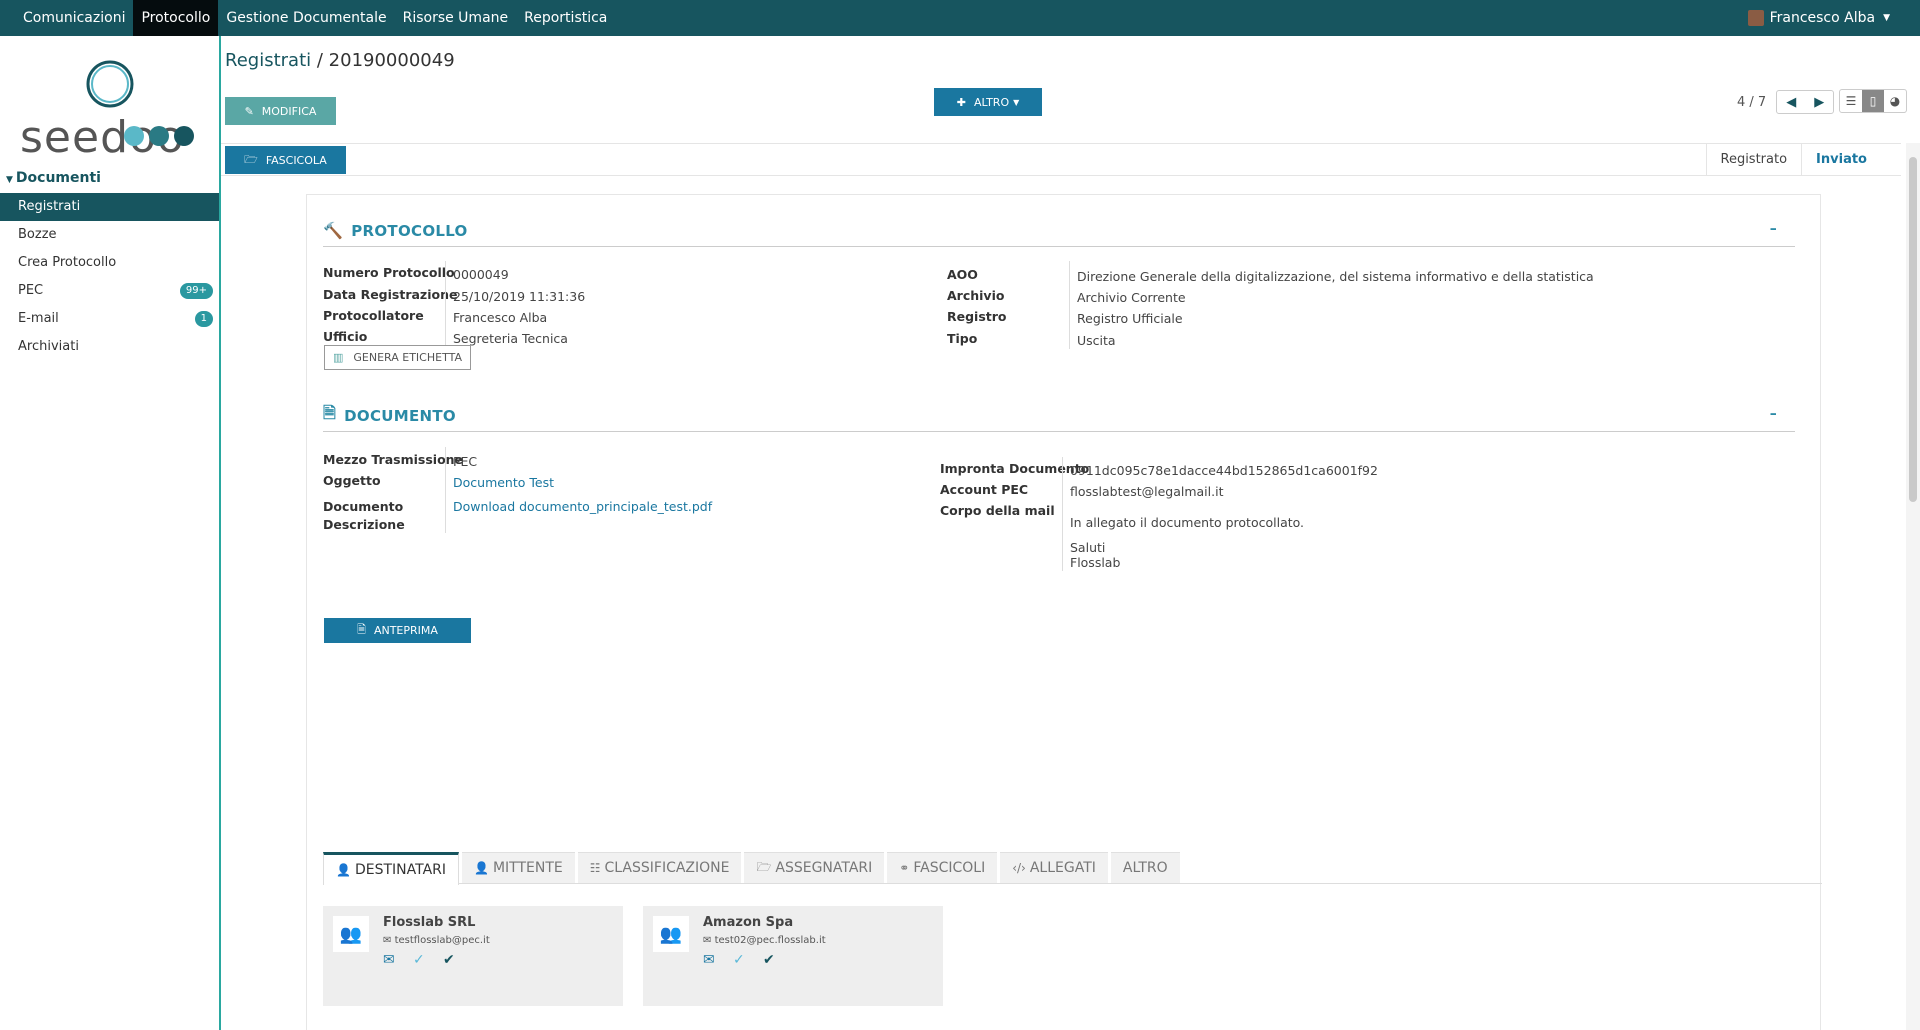 The image size is (1920, 1030). Describe the element at coordinates (268, 60) in the screenshot. I see `breadcrumb-registrati: Registrati` at that location.